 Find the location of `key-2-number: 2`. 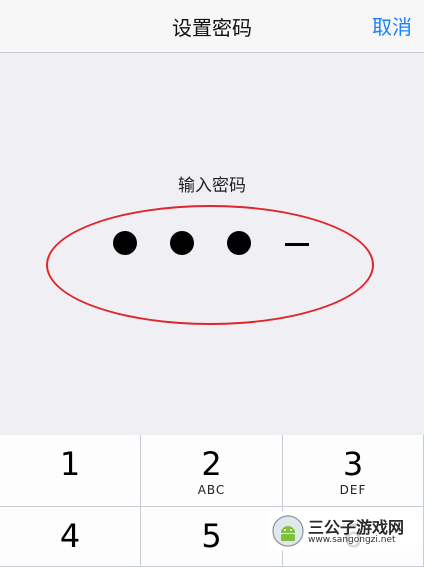

key-2-number: 2 is located at coordinates (211, 464).